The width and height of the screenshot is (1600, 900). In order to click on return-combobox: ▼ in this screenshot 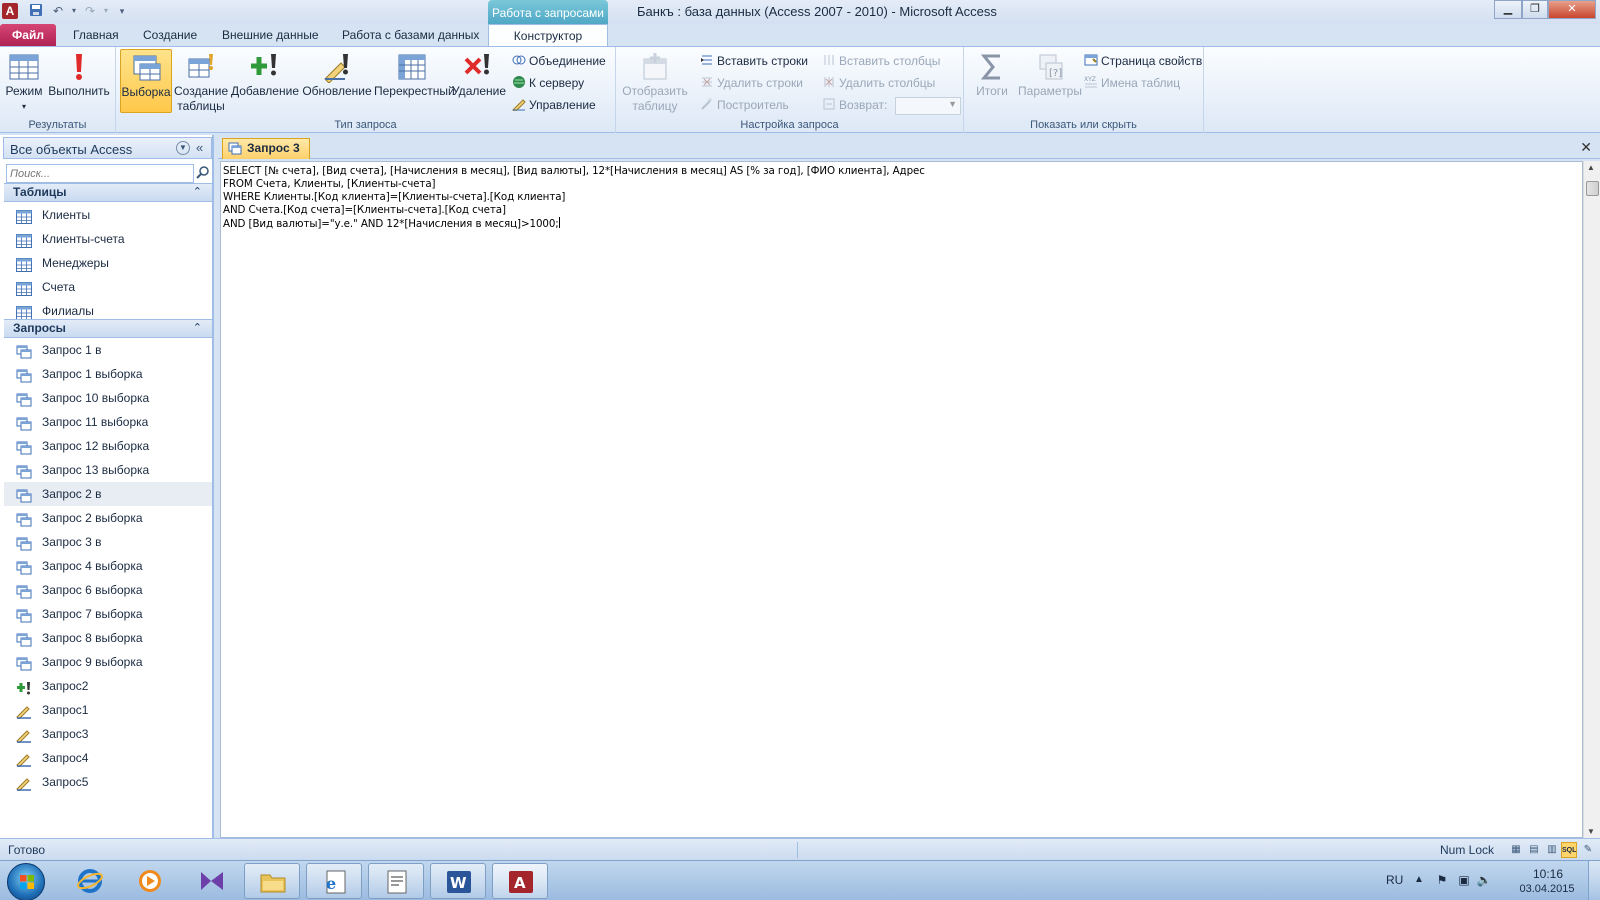, I will do `click(928, 106)`.